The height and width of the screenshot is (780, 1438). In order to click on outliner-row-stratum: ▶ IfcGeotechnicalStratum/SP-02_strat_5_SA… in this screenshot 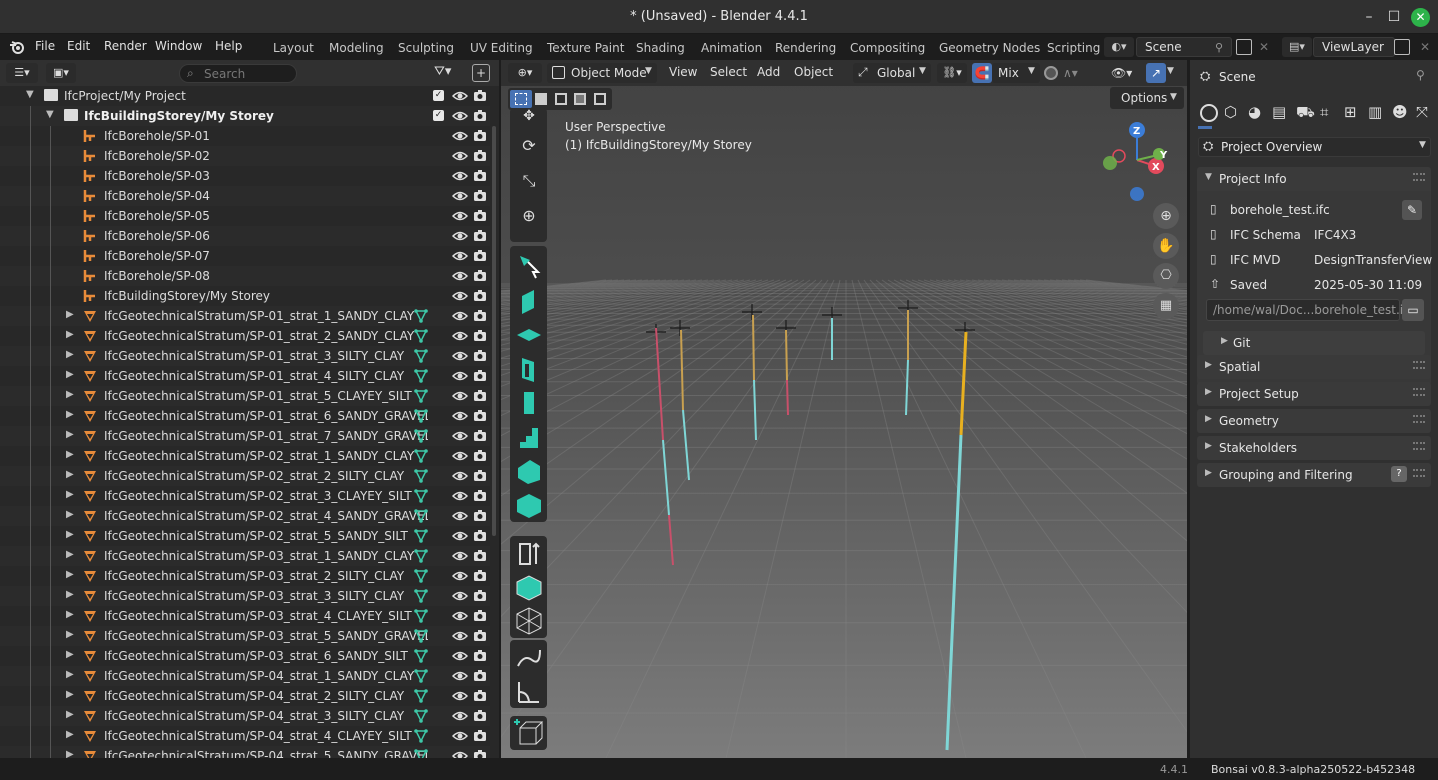, I will do `click(245, 536)`.